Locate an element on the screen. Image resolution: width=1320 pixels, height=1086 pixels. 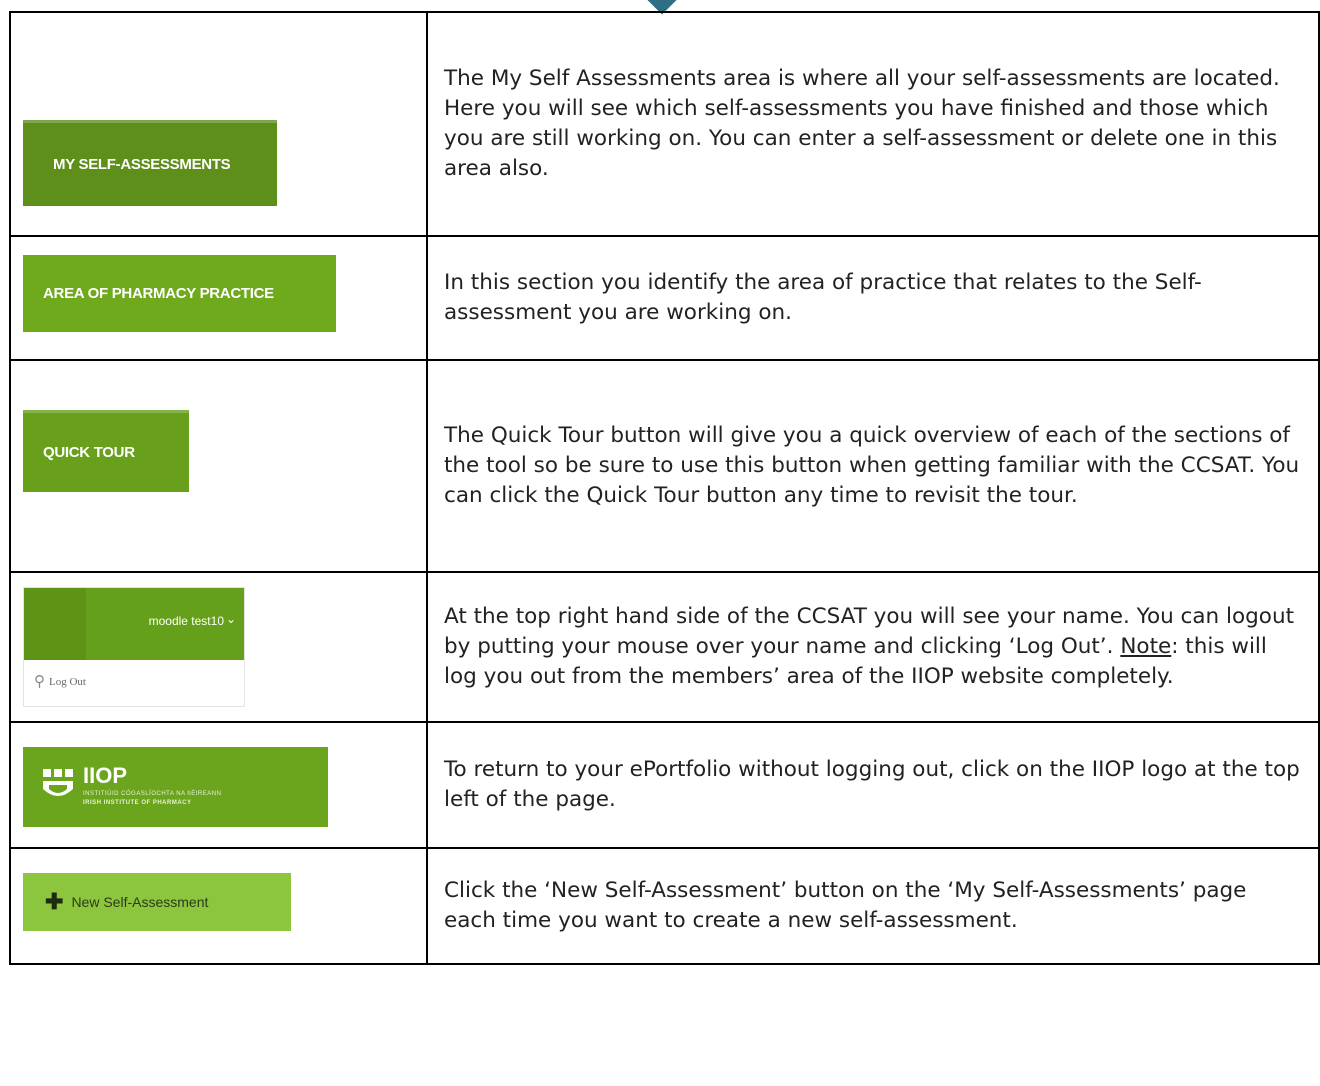
key-icon: ⚲ is located at coordinates (39, 682).